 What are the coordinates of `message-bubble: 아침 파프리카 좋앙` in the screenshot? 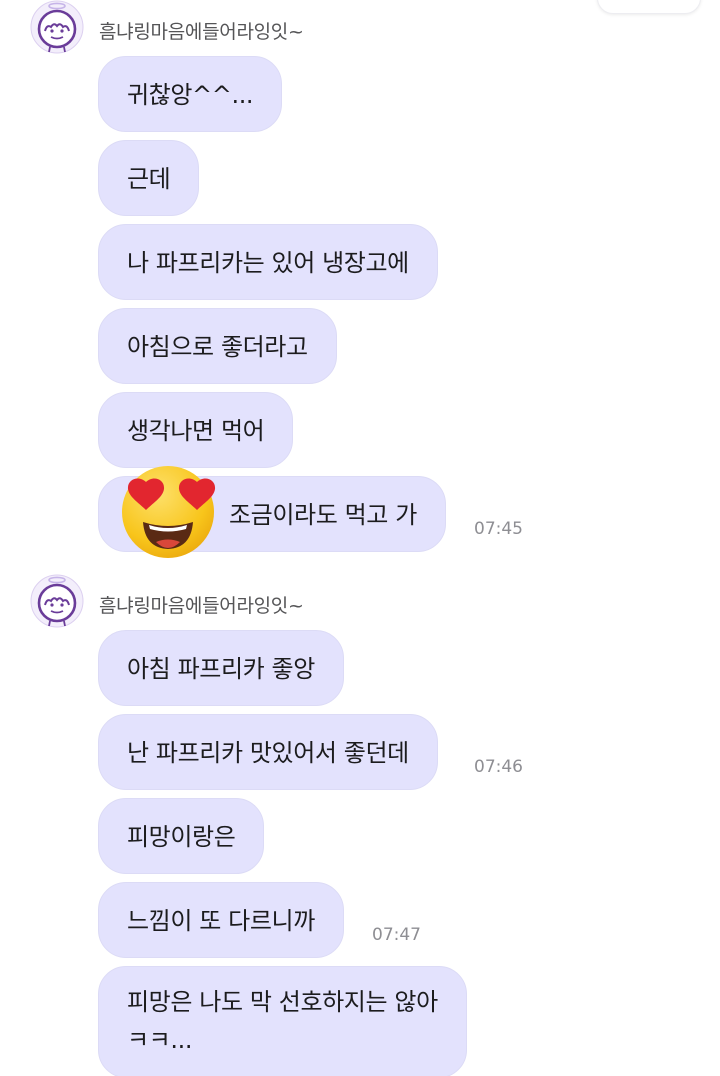 It's located at (221, 668).